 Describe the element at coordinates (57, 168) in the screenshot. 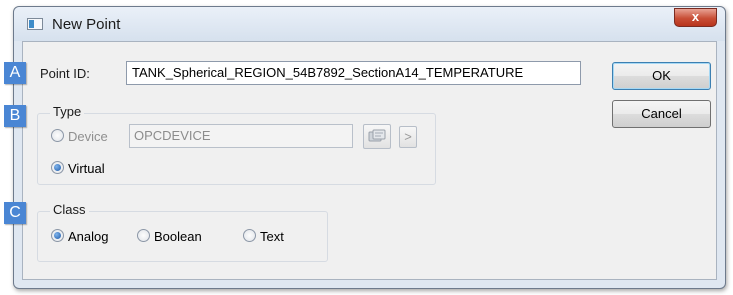

I see `virtual-radio-button` at that location.